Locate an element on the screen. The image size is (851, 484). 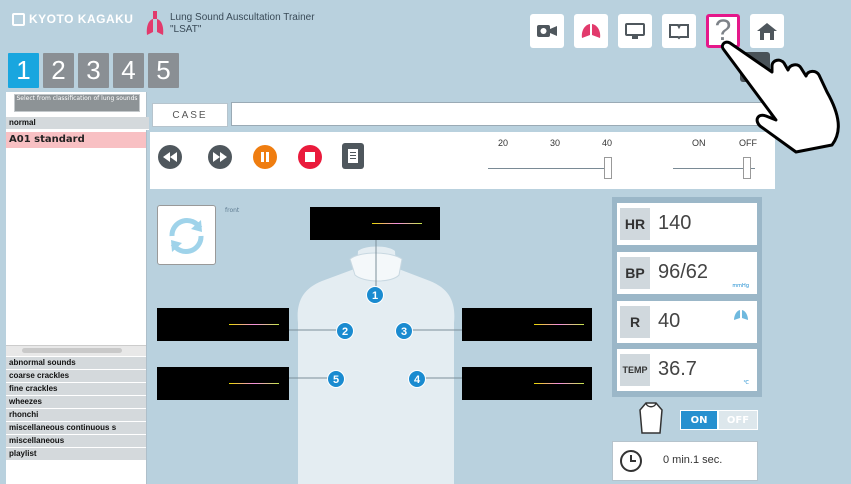
toggle-on: ON is located at coordinates (699, 420).